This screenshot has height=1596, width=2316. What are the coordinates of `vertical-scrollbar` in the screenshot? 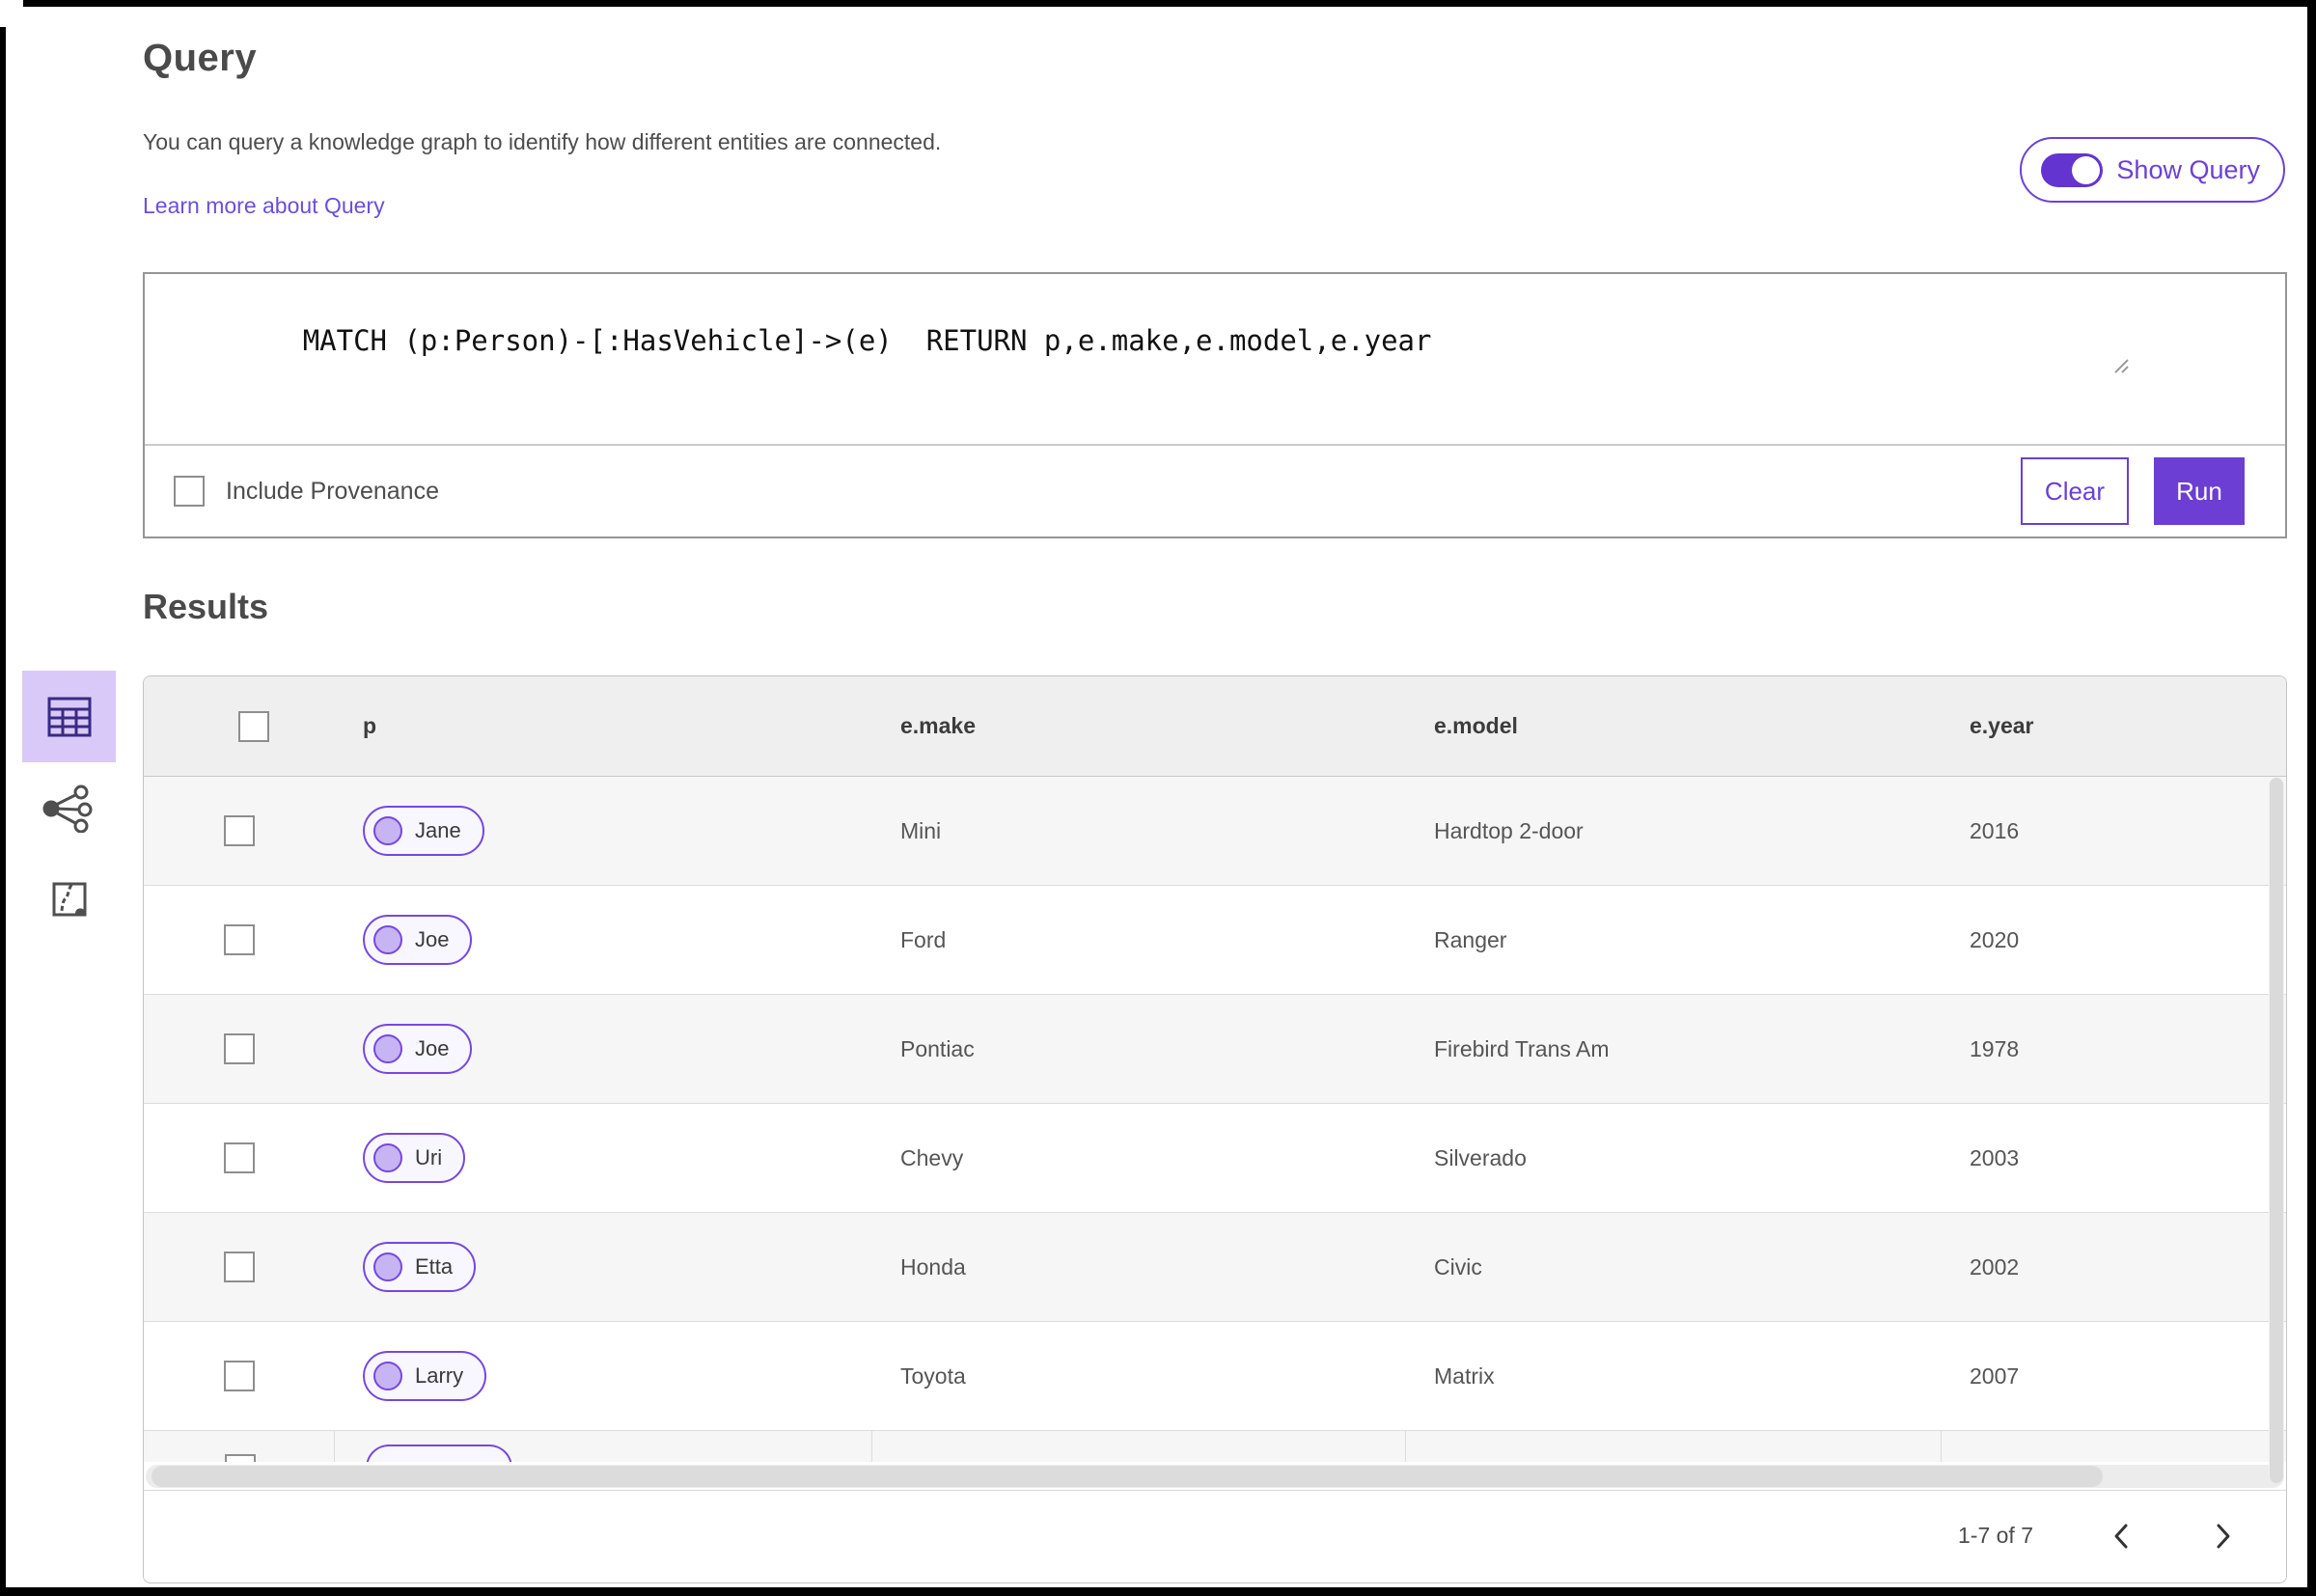 It's located at (2276, 1131).